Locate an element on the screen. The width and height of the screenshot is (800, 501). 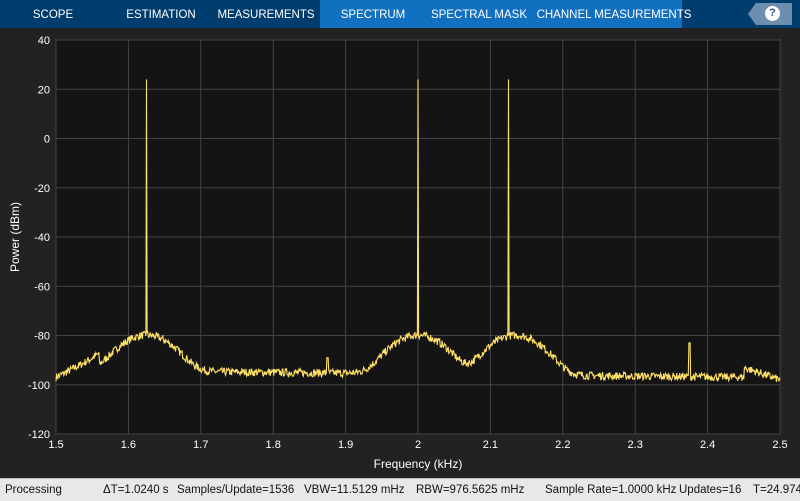
y-tick-label: -120 is located at coordinates (39, 435).